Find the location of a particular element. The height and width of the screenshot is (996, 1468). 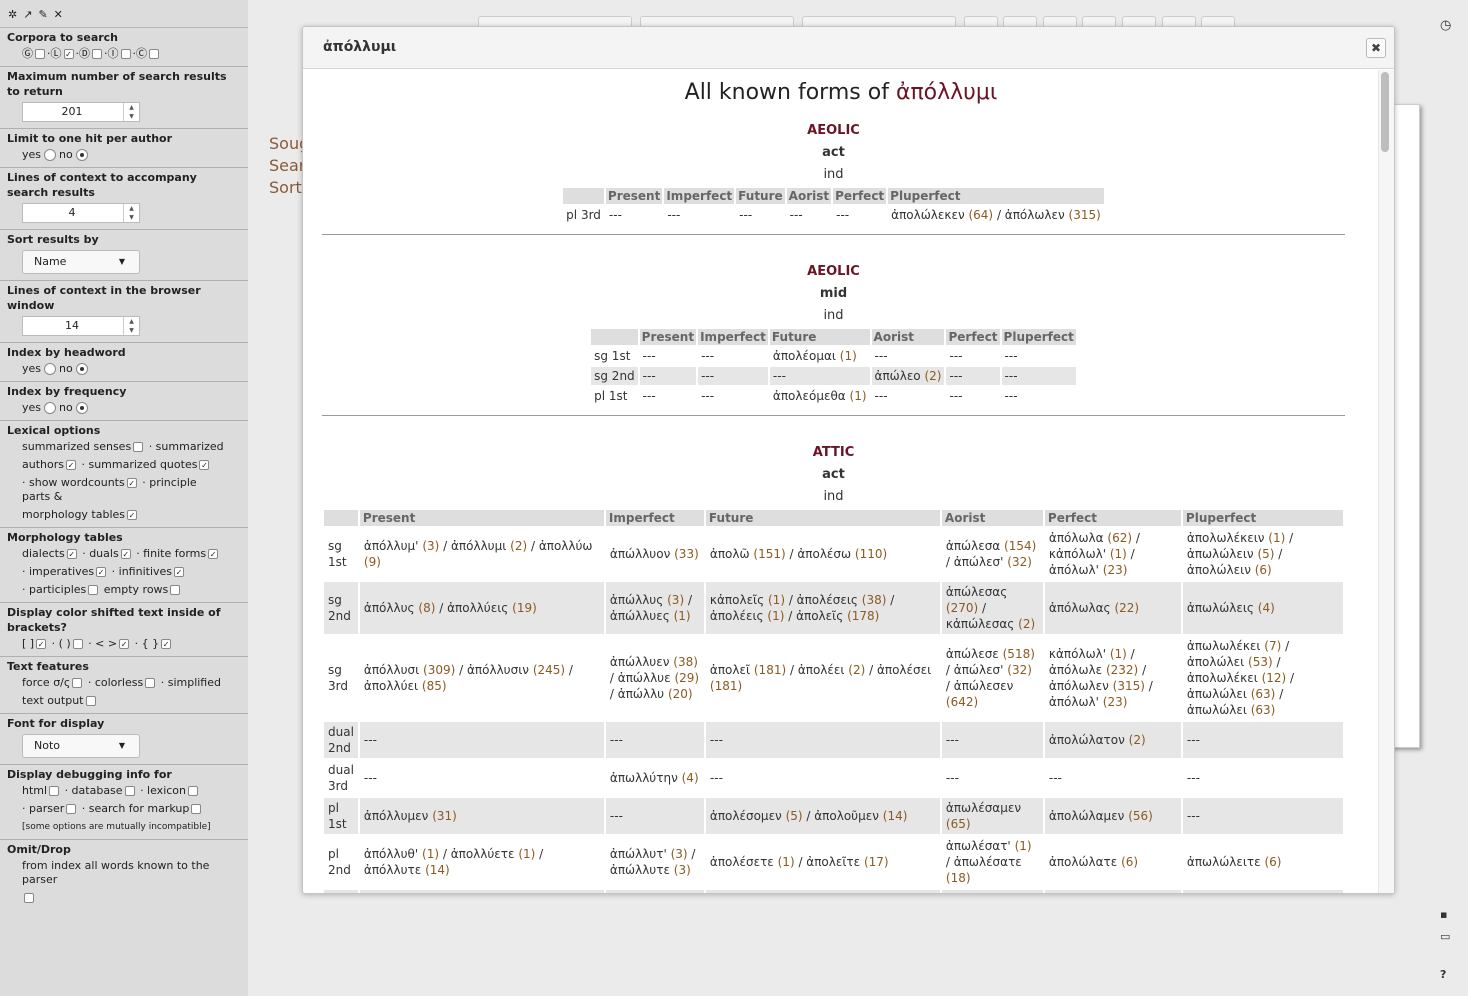

morphology-checkbox: ✓ is located at coordinates (132, 515).